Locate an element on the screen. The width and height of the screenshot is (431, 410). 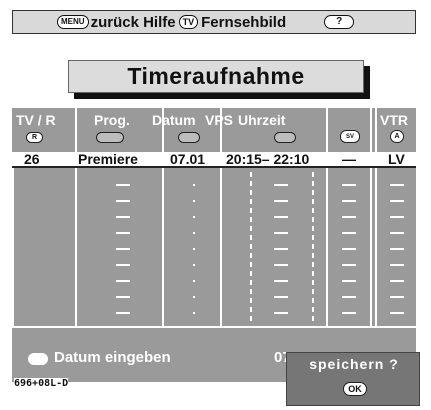
header-uhrzeit: Uhrzeit is located at coordinates (262, 120).